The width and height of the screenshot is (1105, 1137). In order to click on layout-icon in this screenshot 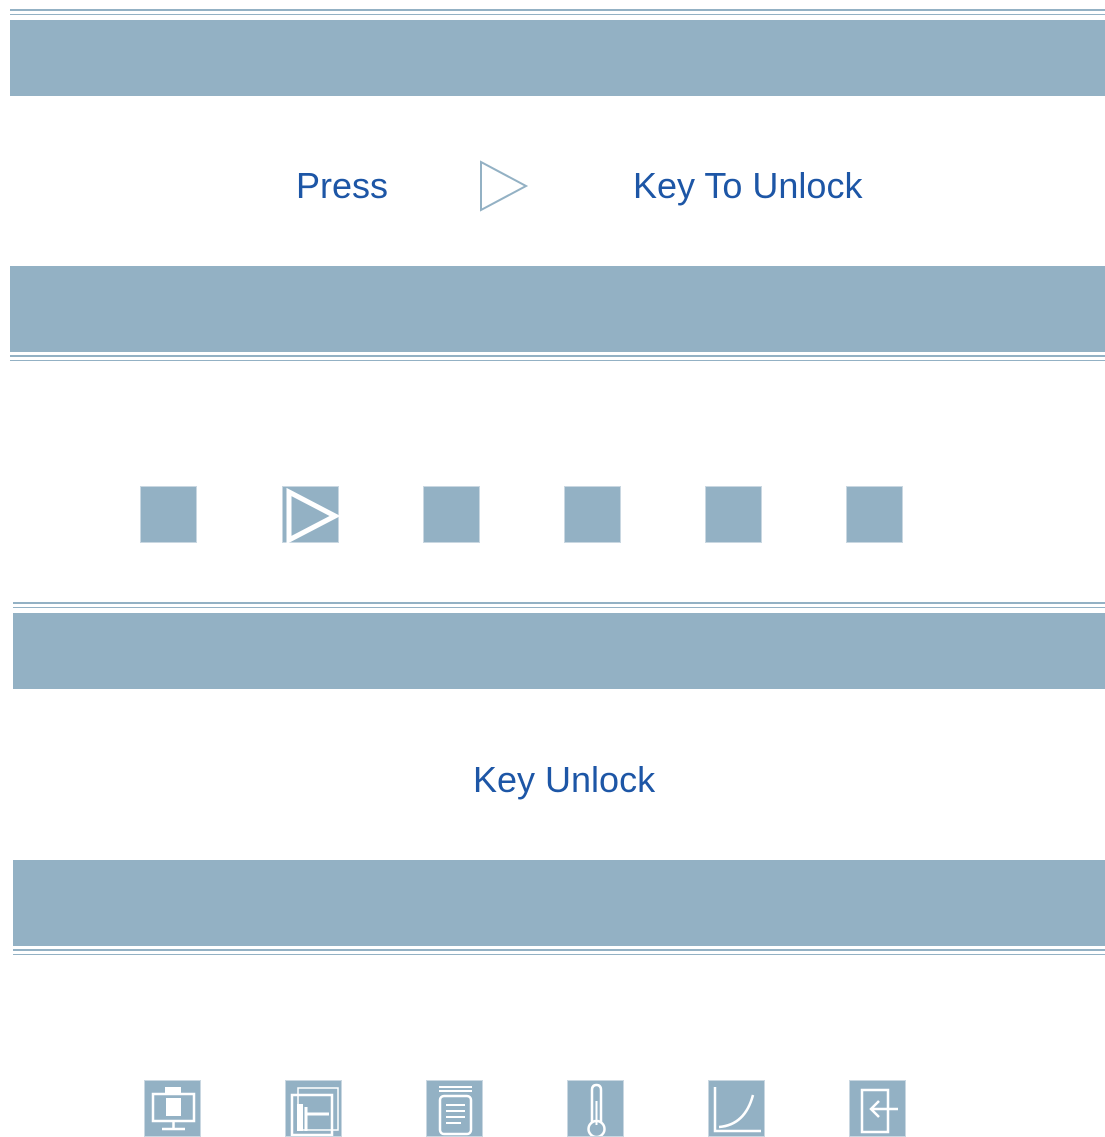, I will do `click(314, 1111)`.